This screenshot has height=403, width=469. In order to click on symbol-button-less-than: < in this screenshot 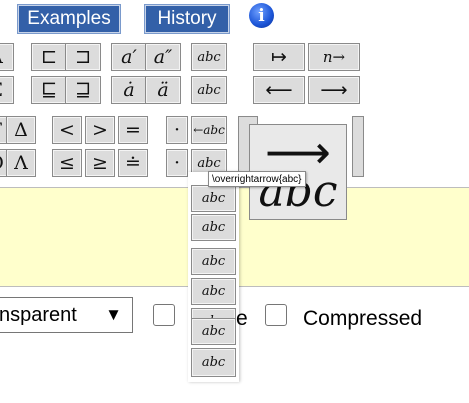, I will do `click(67, 130)`.